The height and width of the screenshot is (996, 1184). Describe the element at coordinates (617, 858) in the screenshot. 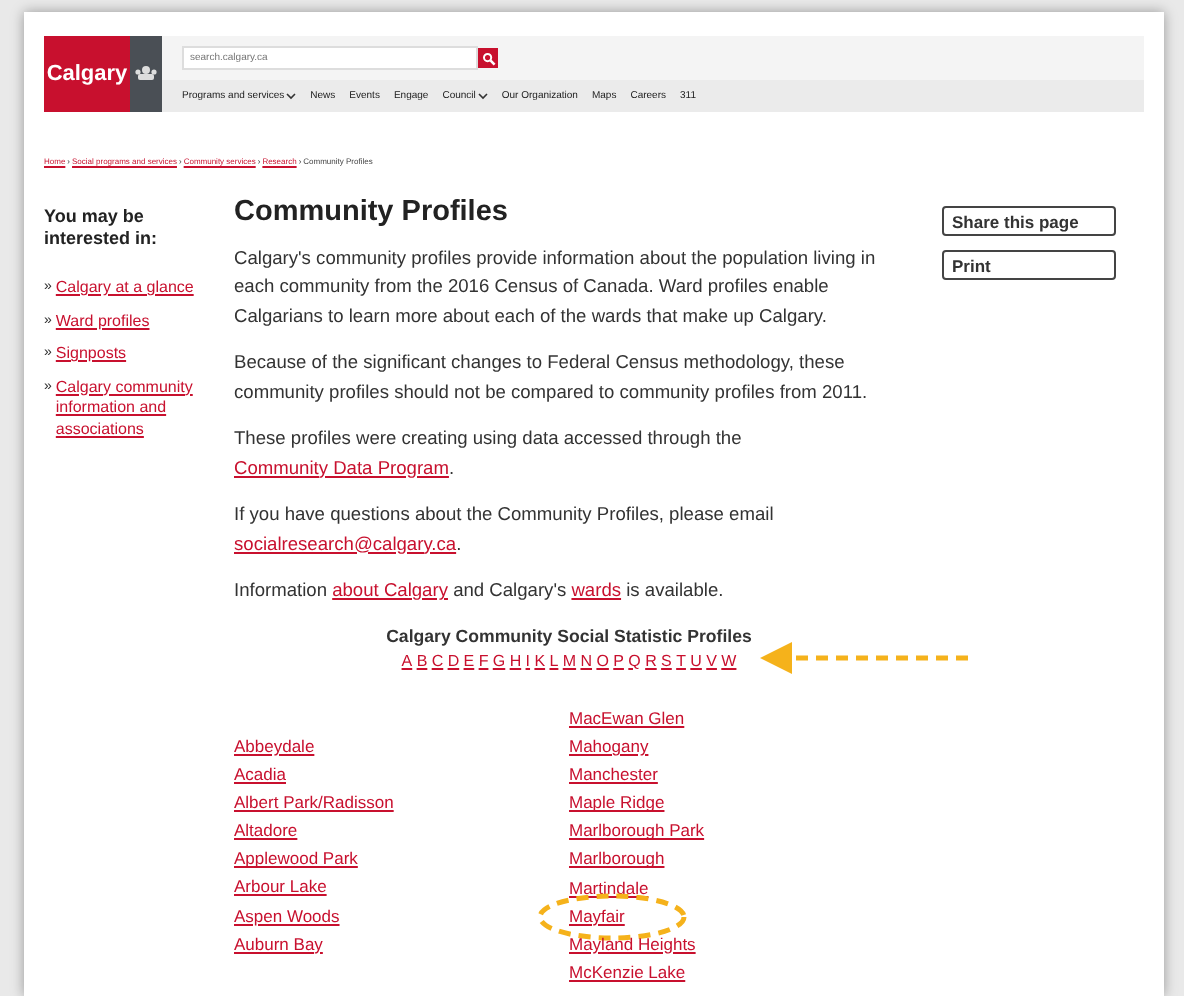

I see `community-link: Marlborough` at that location.